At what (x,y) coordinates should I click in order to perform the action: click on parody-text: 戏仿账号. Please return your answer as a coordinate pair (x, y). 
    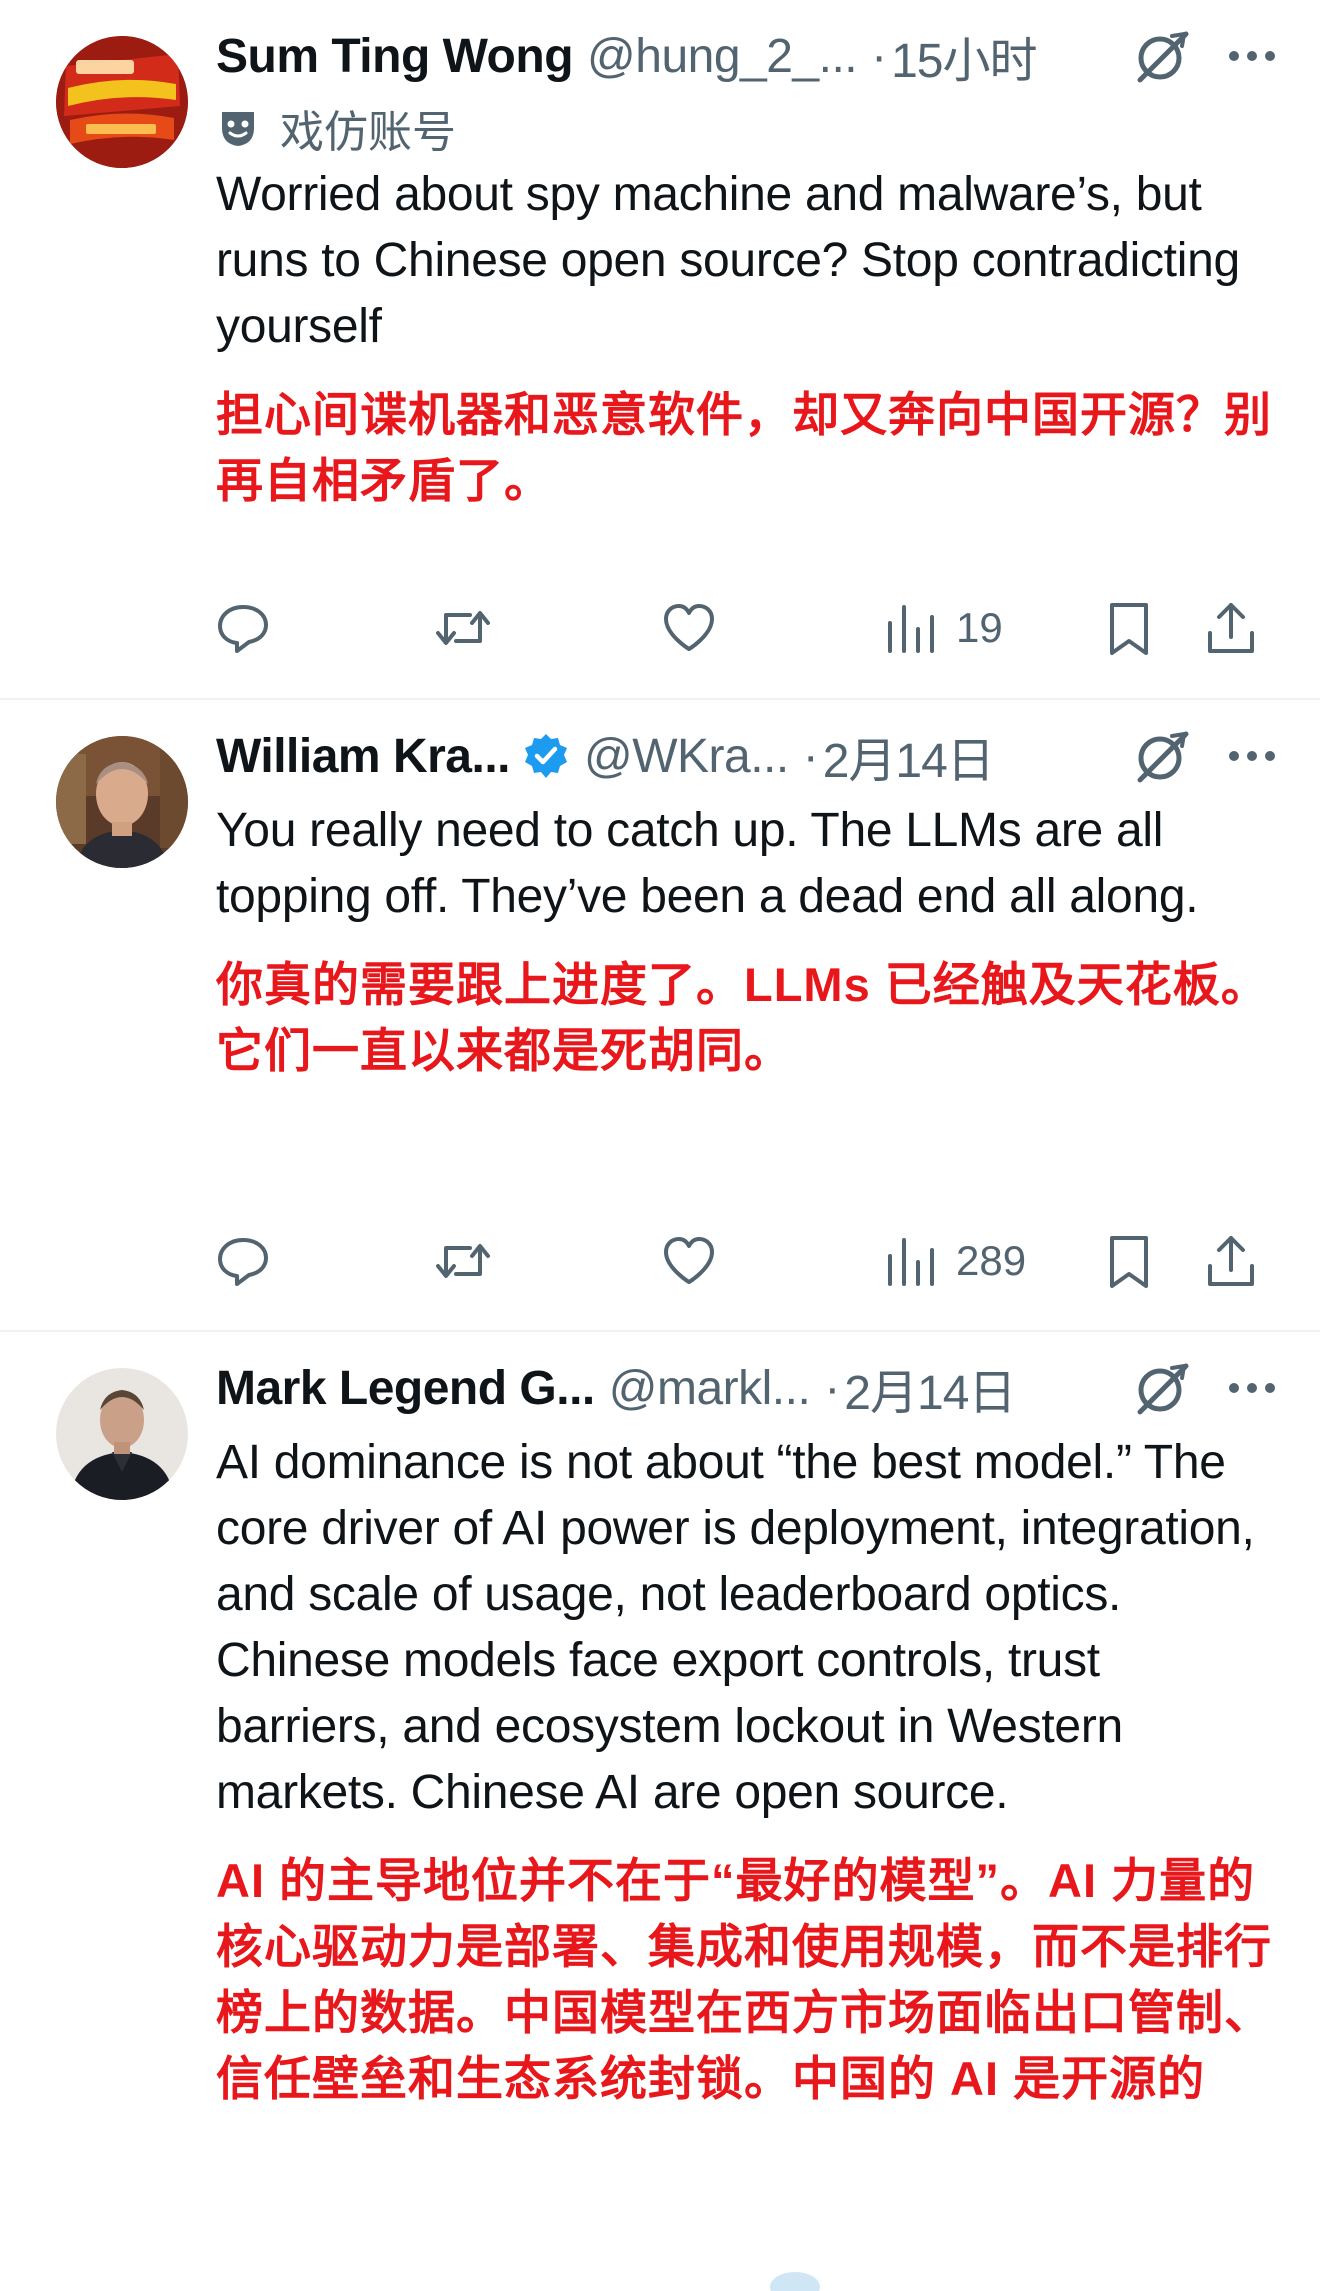
    Looking at the image, I should click on (368, 132).